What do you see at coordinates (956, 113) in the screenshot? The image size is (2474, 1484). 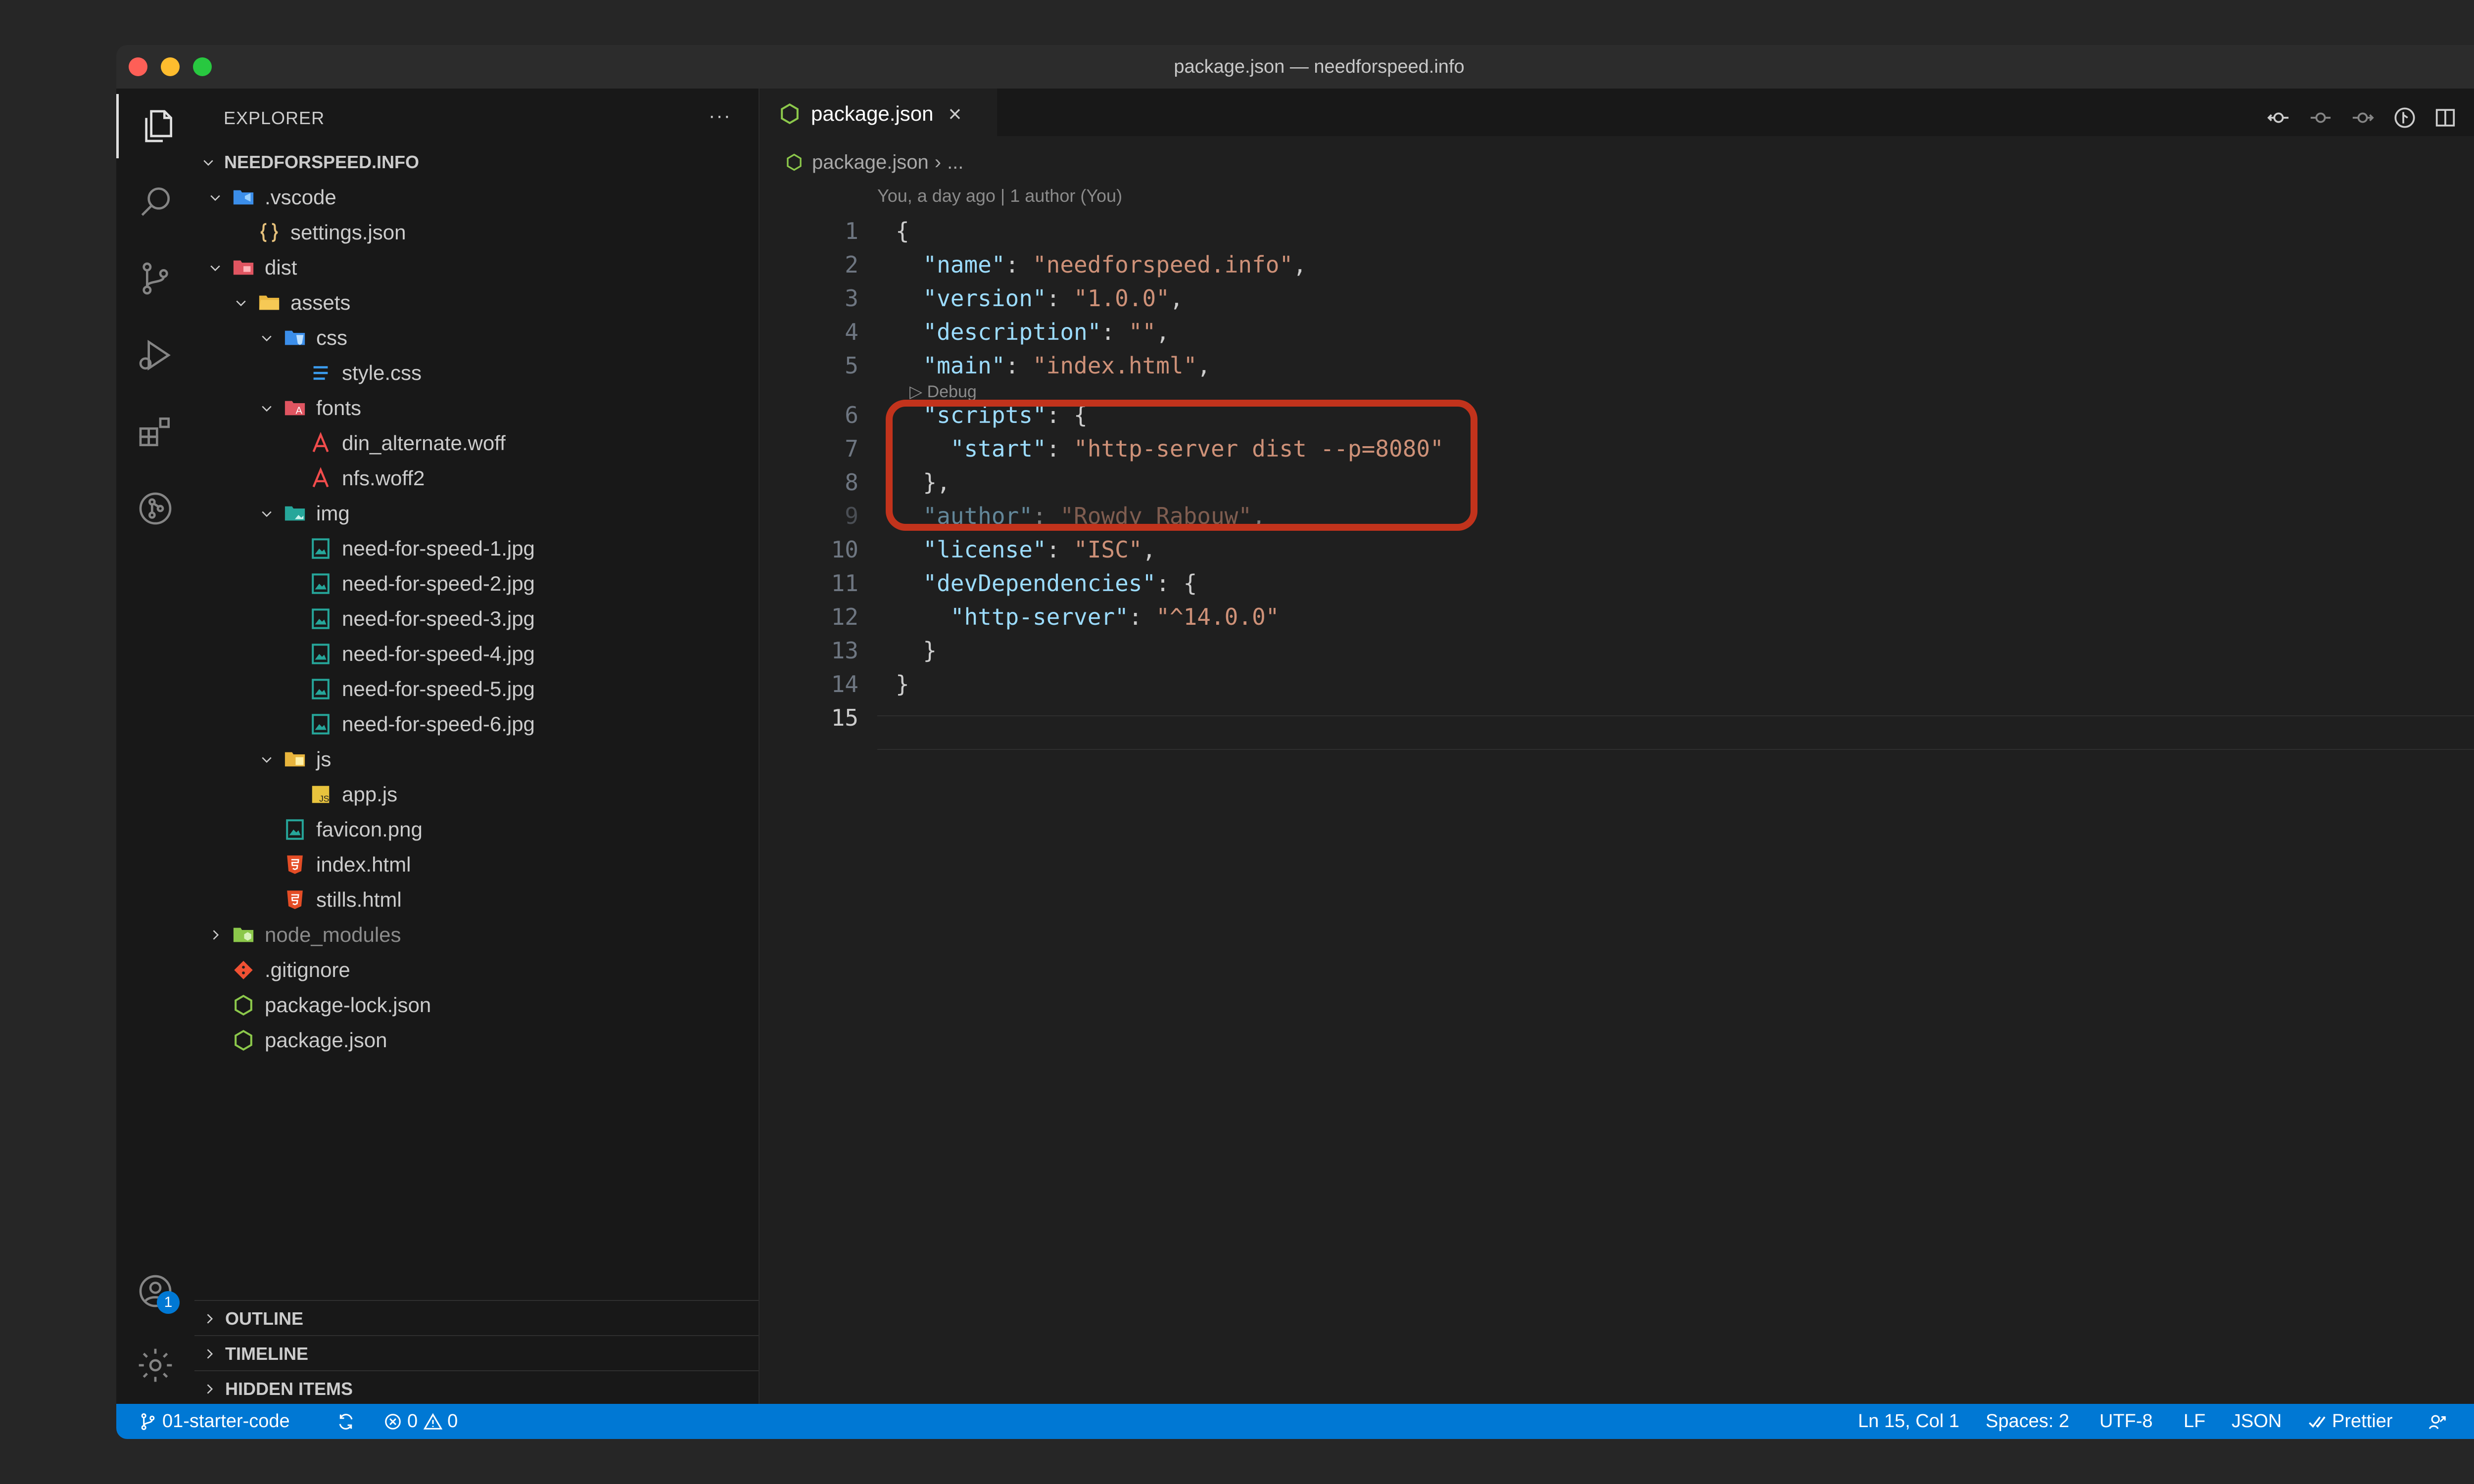 I see `close-tab-button: ×` at bounding box center [956, 113].